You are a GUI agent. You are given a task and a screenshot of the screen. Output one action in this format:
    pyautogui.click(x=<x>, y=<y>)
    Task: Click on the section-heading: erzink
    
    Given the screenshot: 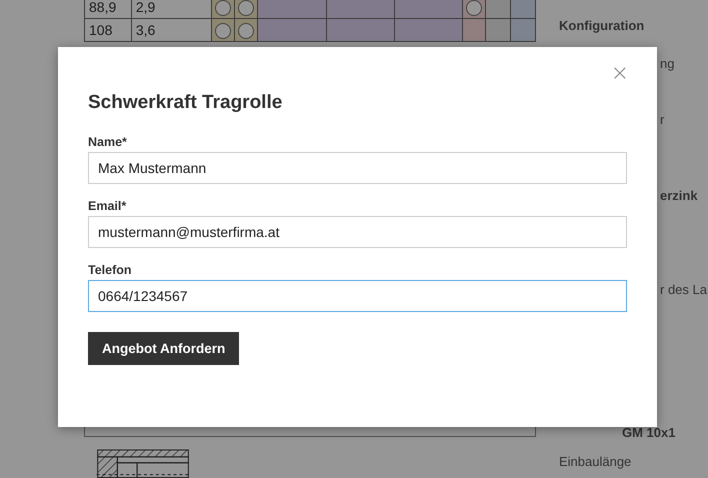 What is the action you would take?
    pyautogui.click(x=679, y=195)
    